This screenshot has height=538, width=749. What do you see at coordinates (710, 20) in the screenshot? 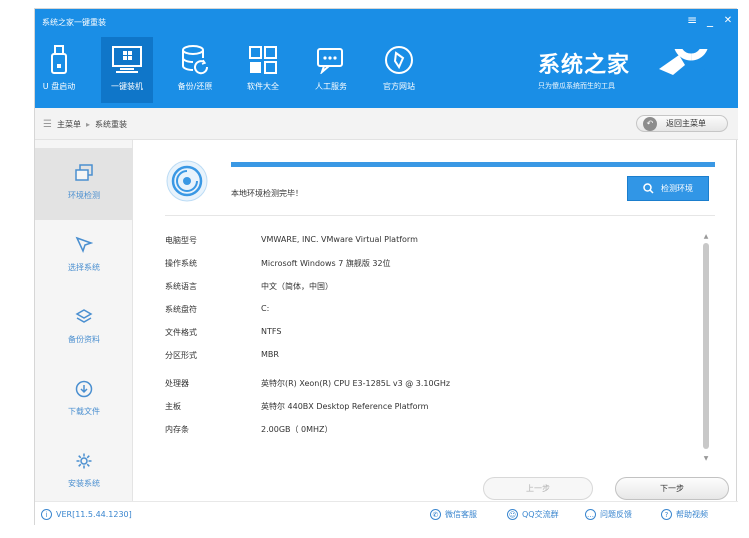
I see `minimize-button: _` at bounding box center [710, 20].